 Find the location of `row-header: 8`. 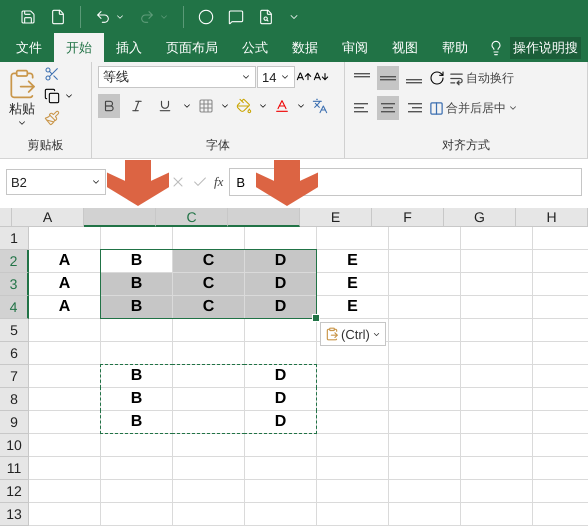

row-header: 8 is located at coordinates (14, 399).